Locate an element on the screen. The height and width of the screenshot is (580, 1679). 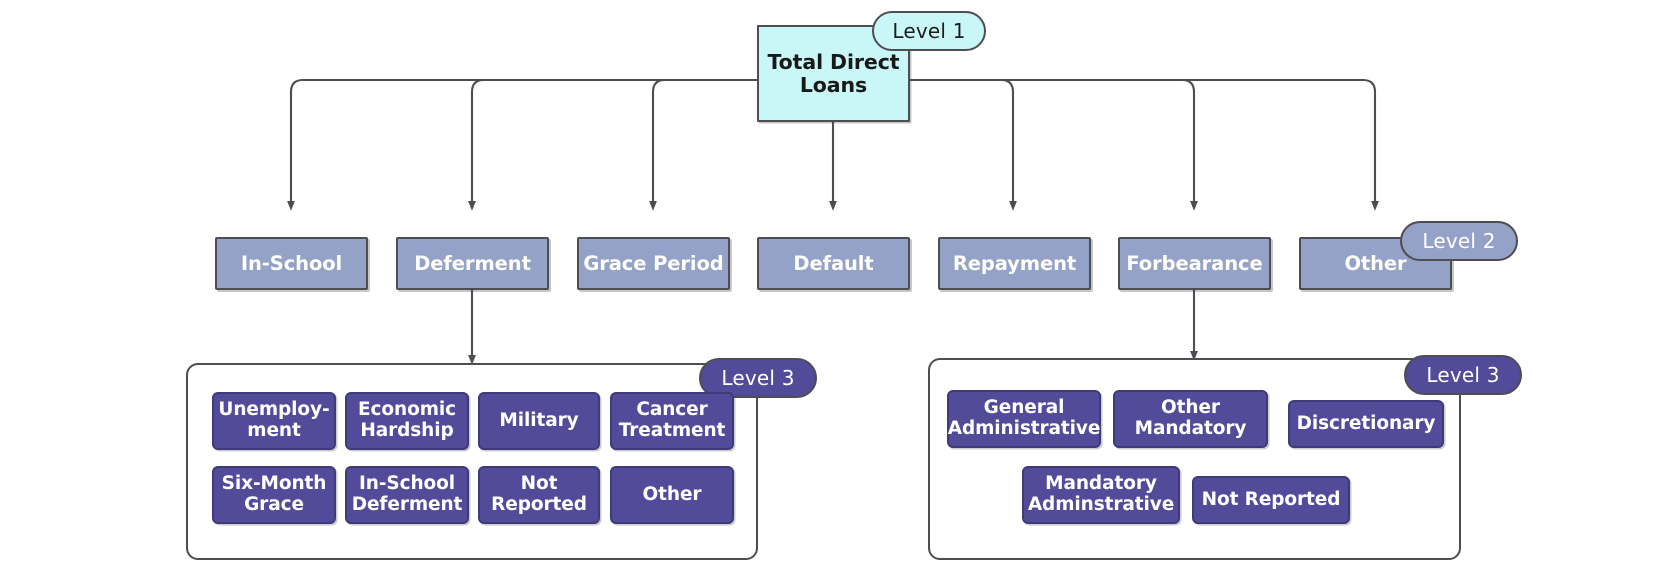
node-label: Grace Period is located at coordinates (653, 263).